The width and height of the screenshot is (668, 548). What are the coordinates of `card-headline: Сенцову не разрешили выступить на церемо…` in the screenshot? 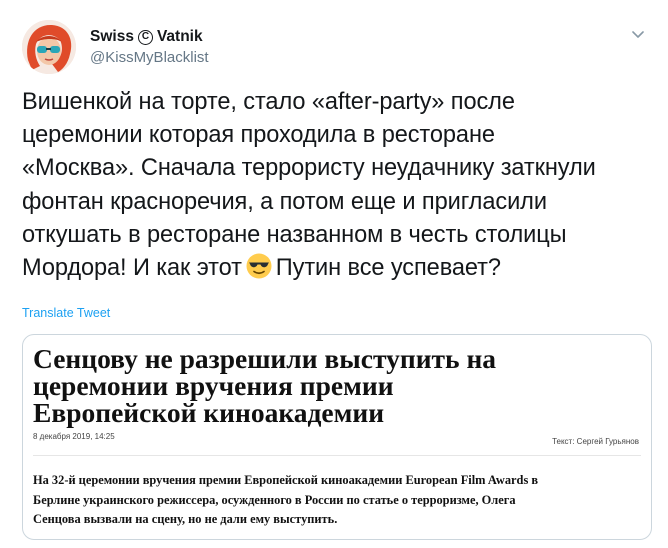 It's located at (333, 385).